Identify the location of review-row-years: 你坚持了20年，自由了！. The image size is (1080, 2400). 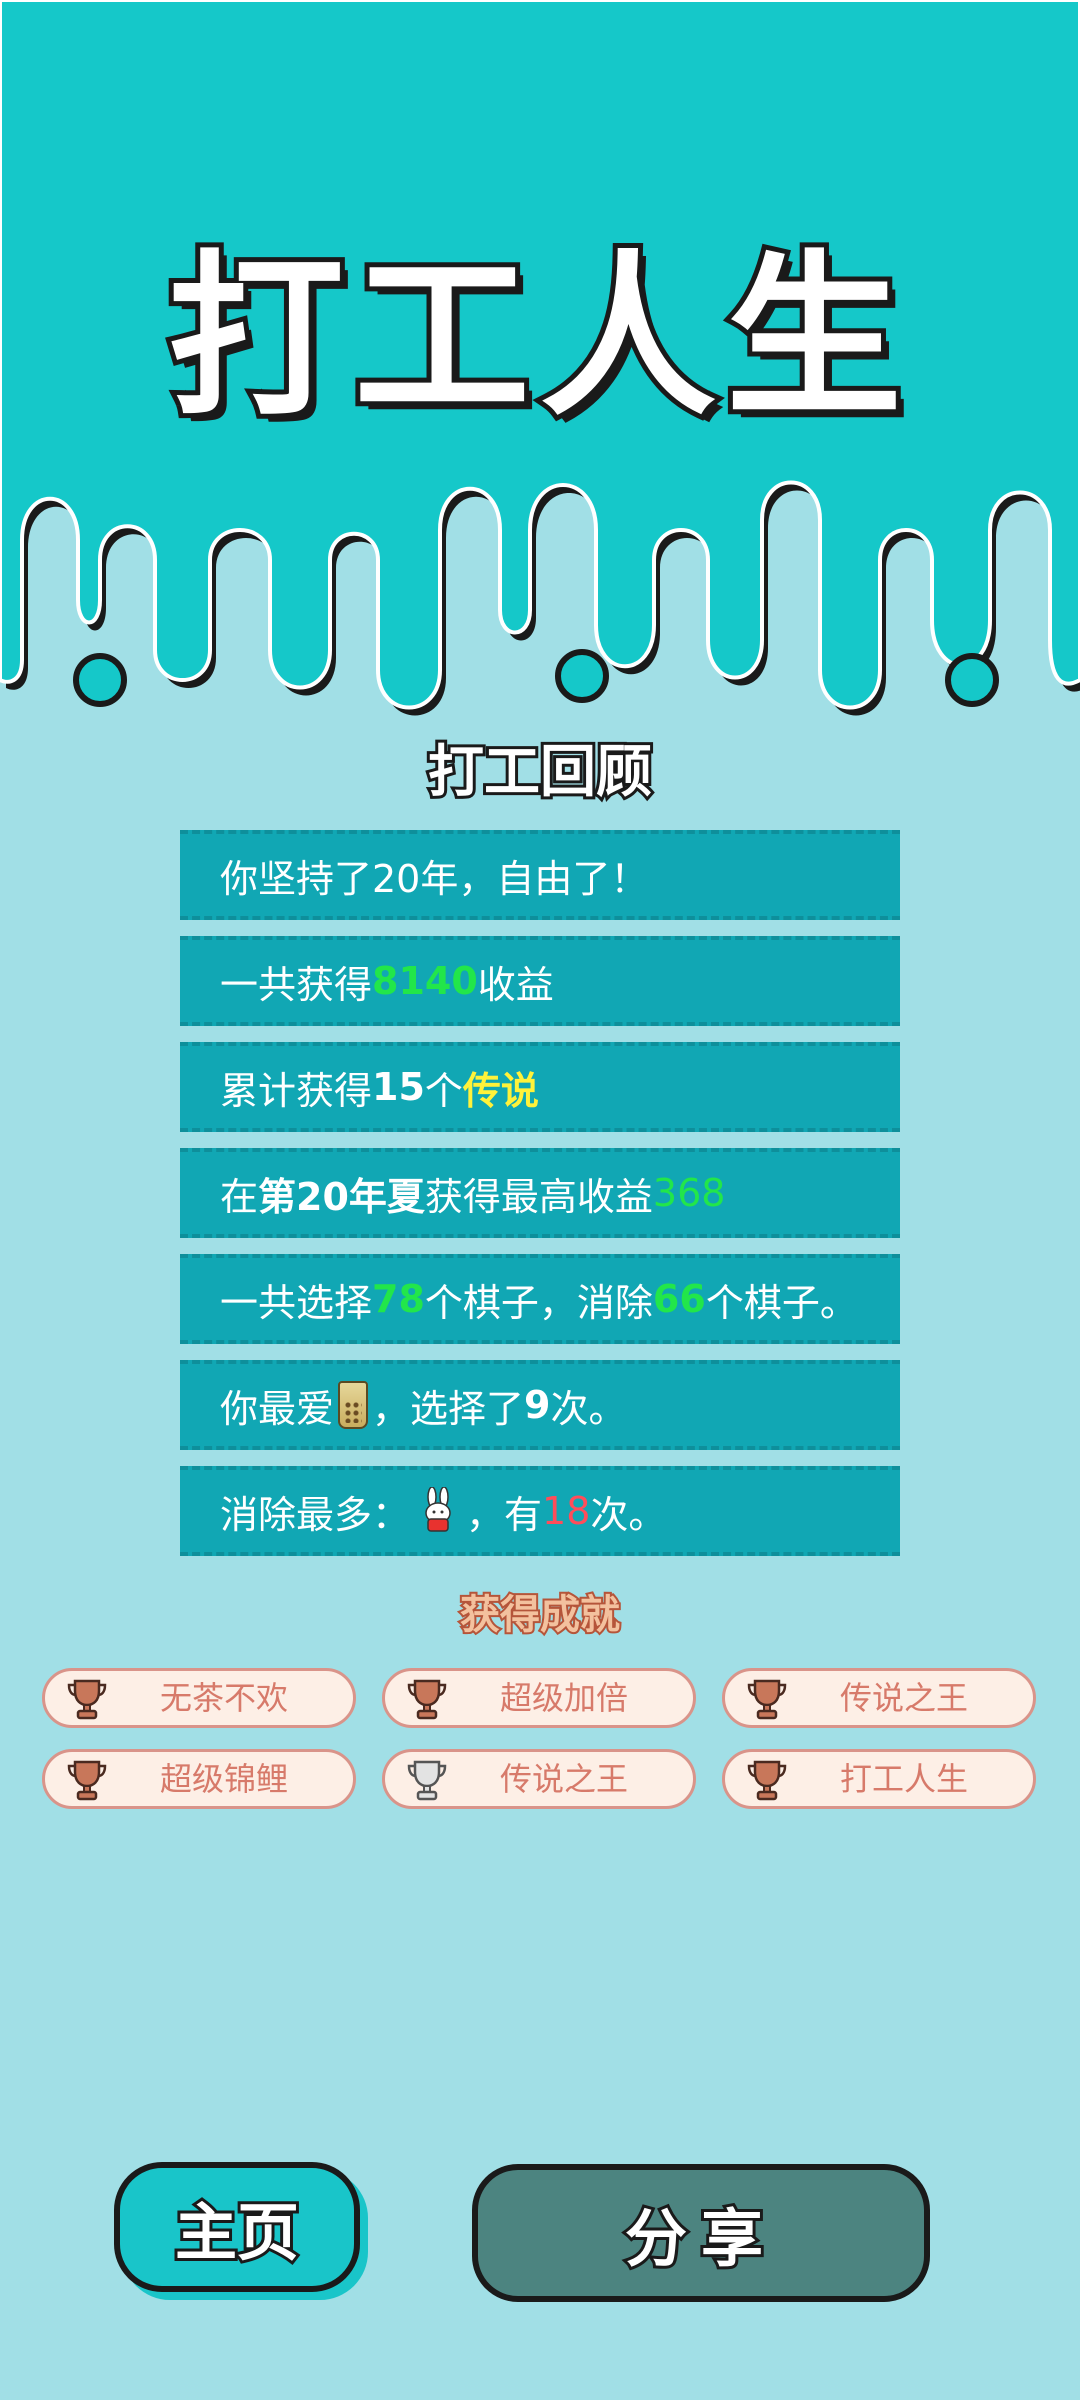
(540, 875).